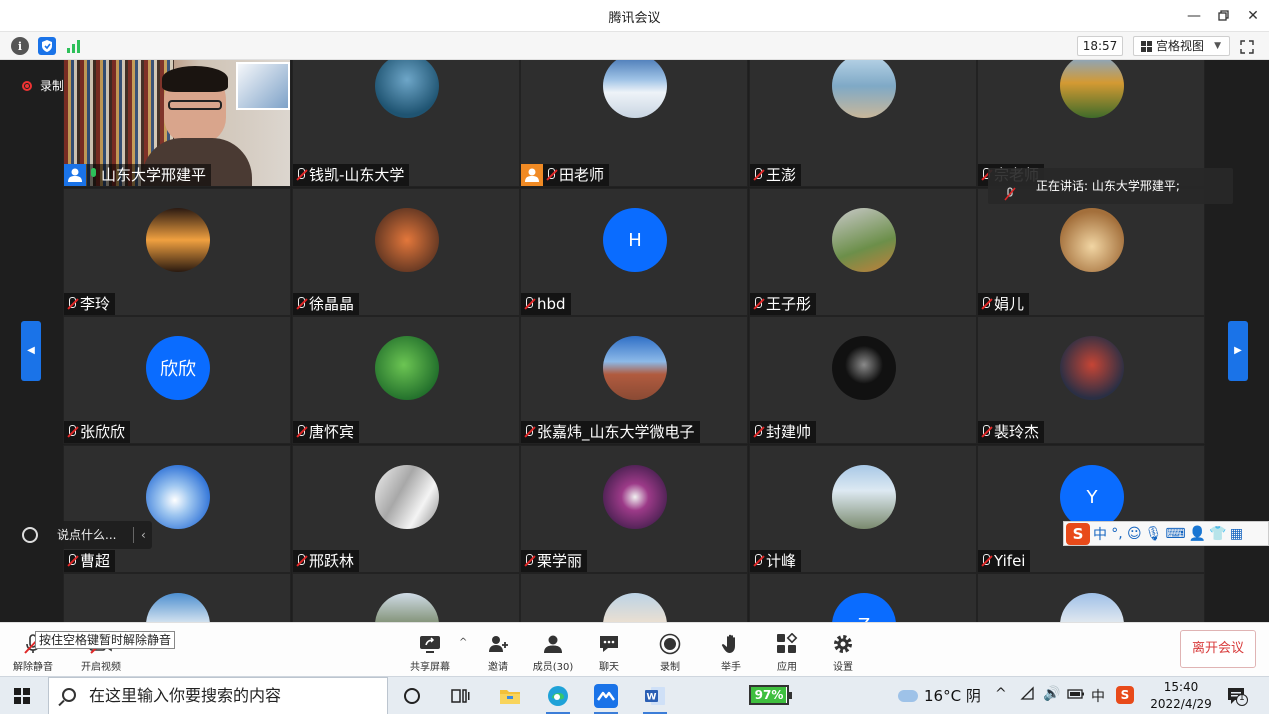 This screenshot has width=1269, height=714. I want to click on participant-tile: 山东大学邢建平, so click(177, 123).